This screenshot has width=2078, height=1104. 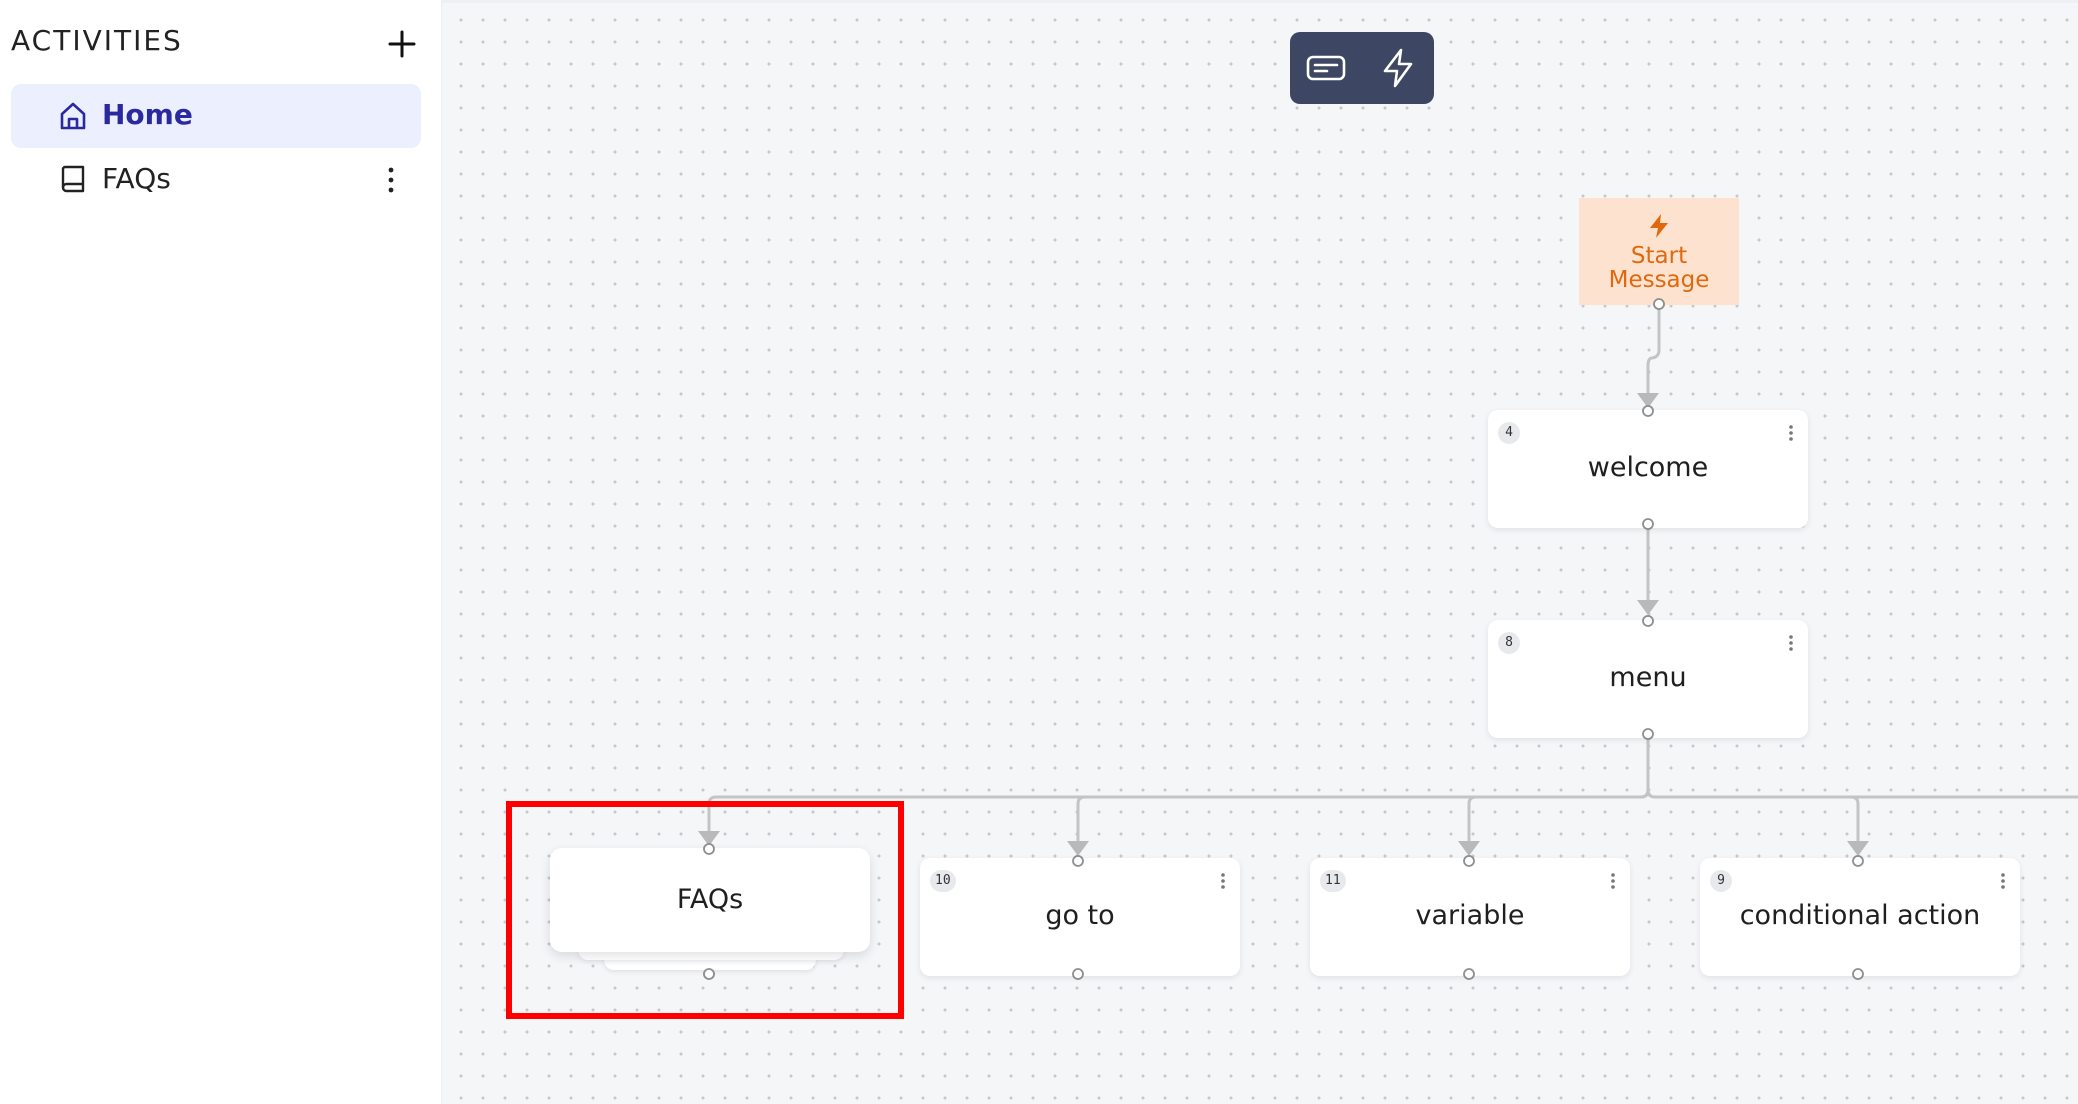 What do you see at coordinates (1509, 643) in the screenshot?
I see `node-id-badge: 8` at bounding box center [1509, 643].